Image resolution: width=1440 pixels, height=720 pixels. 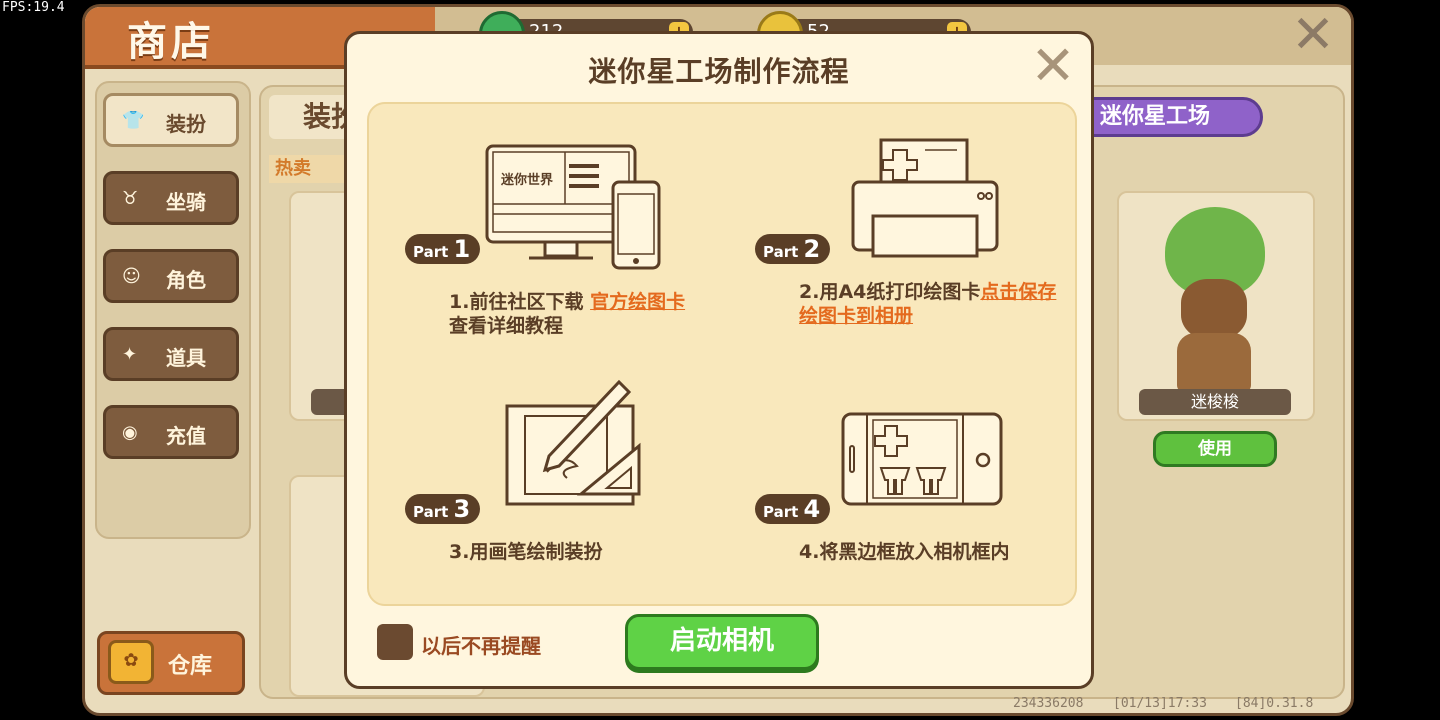 I want to click on item-name: 迷梭梭, so click(x=1215, y=402).